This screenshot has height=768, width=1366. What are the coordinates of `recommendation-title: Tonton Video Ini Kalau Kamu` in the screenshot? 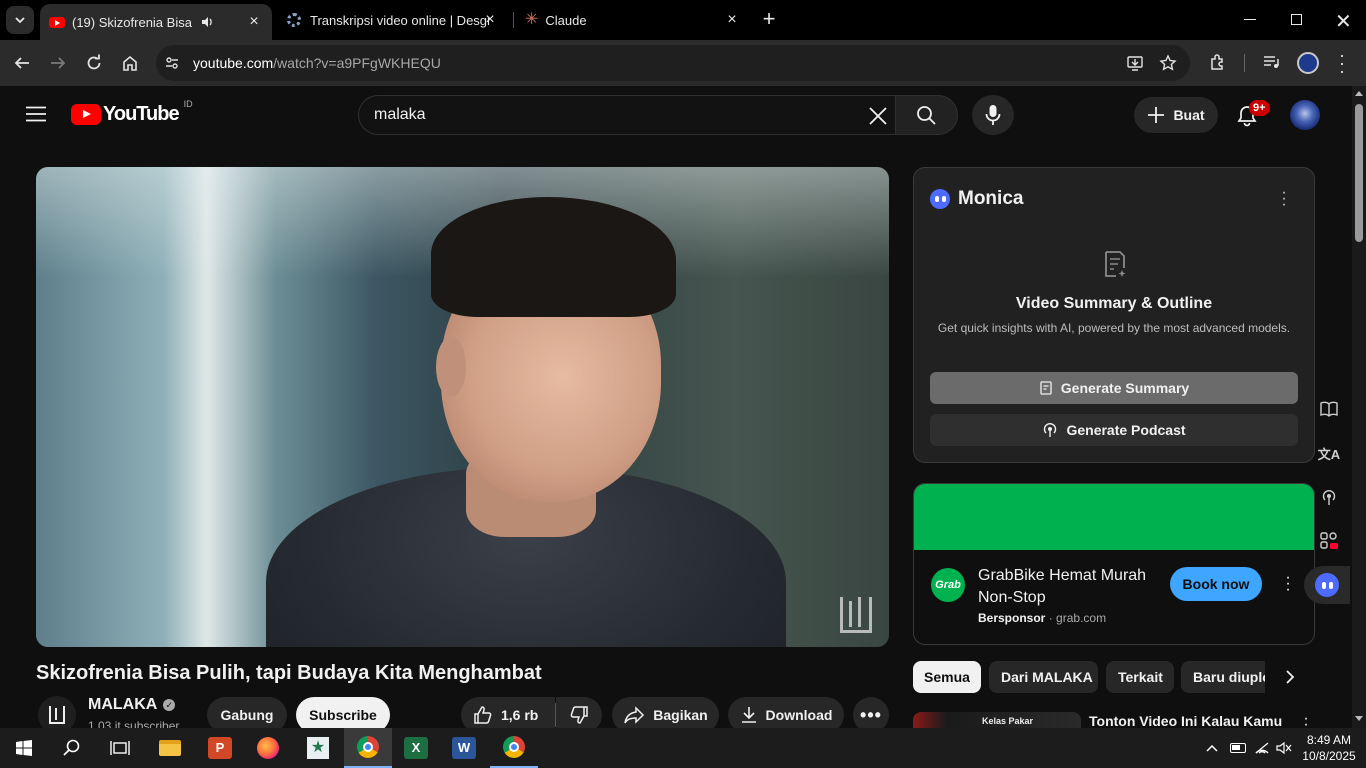 It's located at (1185, 720).